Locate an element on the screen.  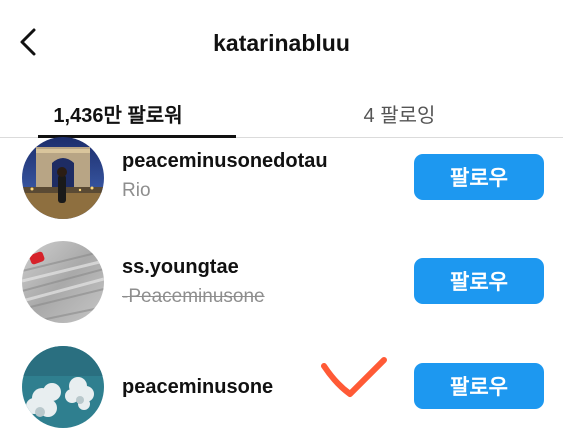
arch-photo-avatar is located at coordinates (63, 178).